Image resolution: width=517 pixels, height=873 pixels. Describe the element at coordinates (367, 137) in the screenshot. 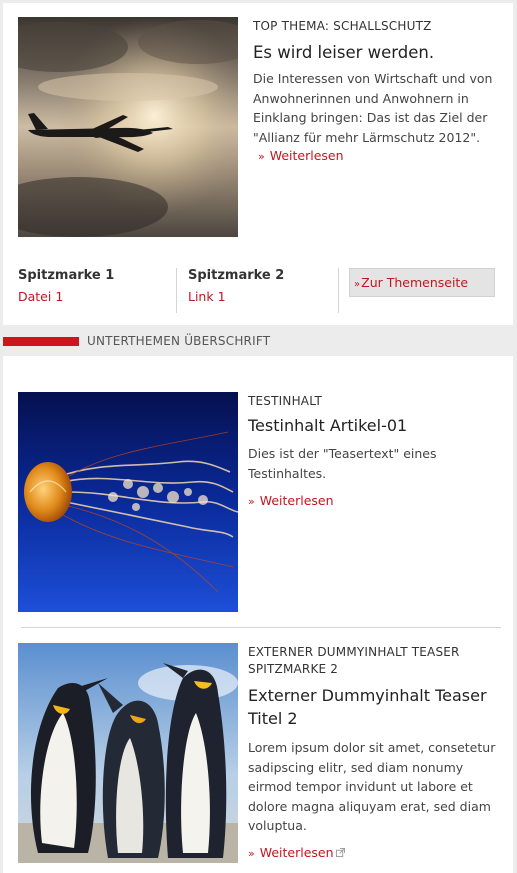

I see `body-line: "Allianz für mehr Lärmschutz 2012".` at that location.